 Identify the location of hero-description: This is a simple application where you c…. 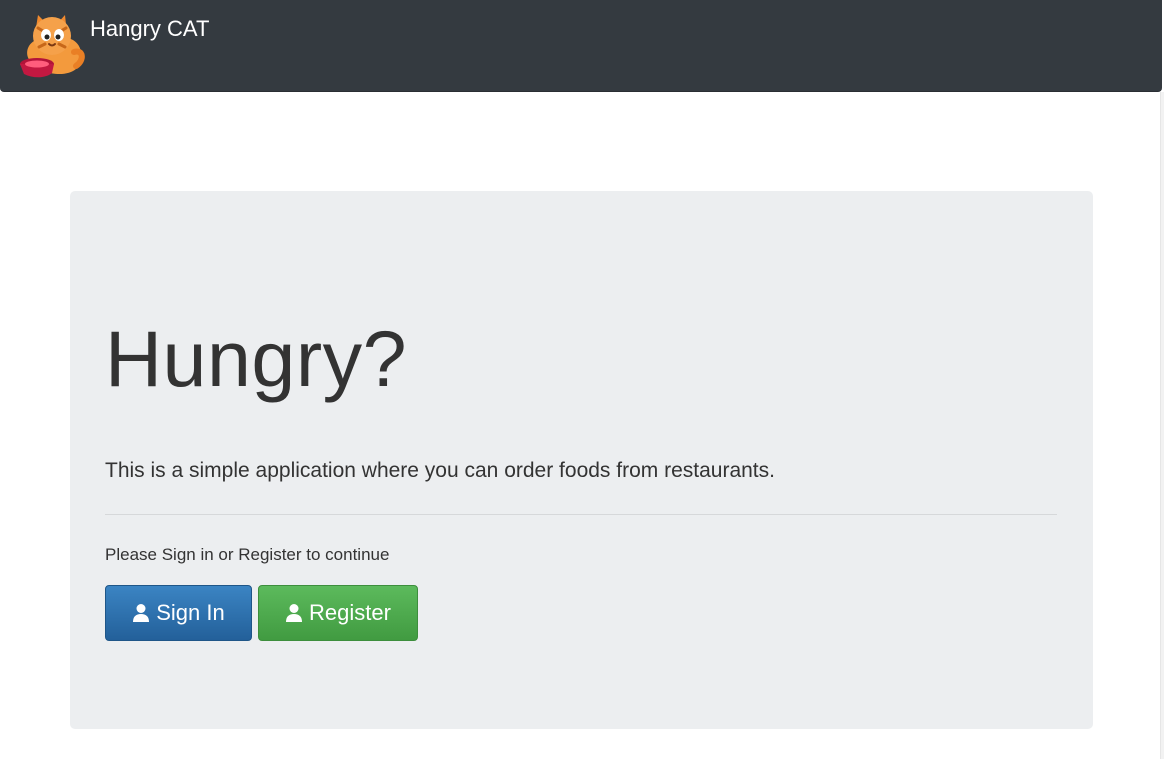
(440, 470).